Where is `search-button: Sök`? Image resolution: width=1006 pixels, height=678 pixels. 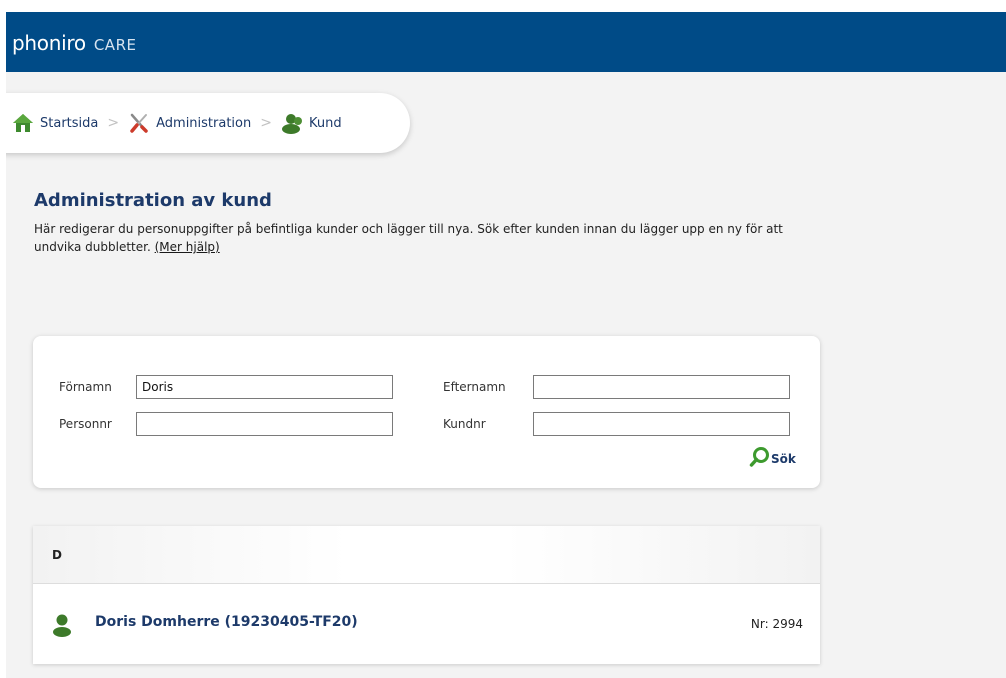 search-button: Sök is located at coordinates (772, 458).